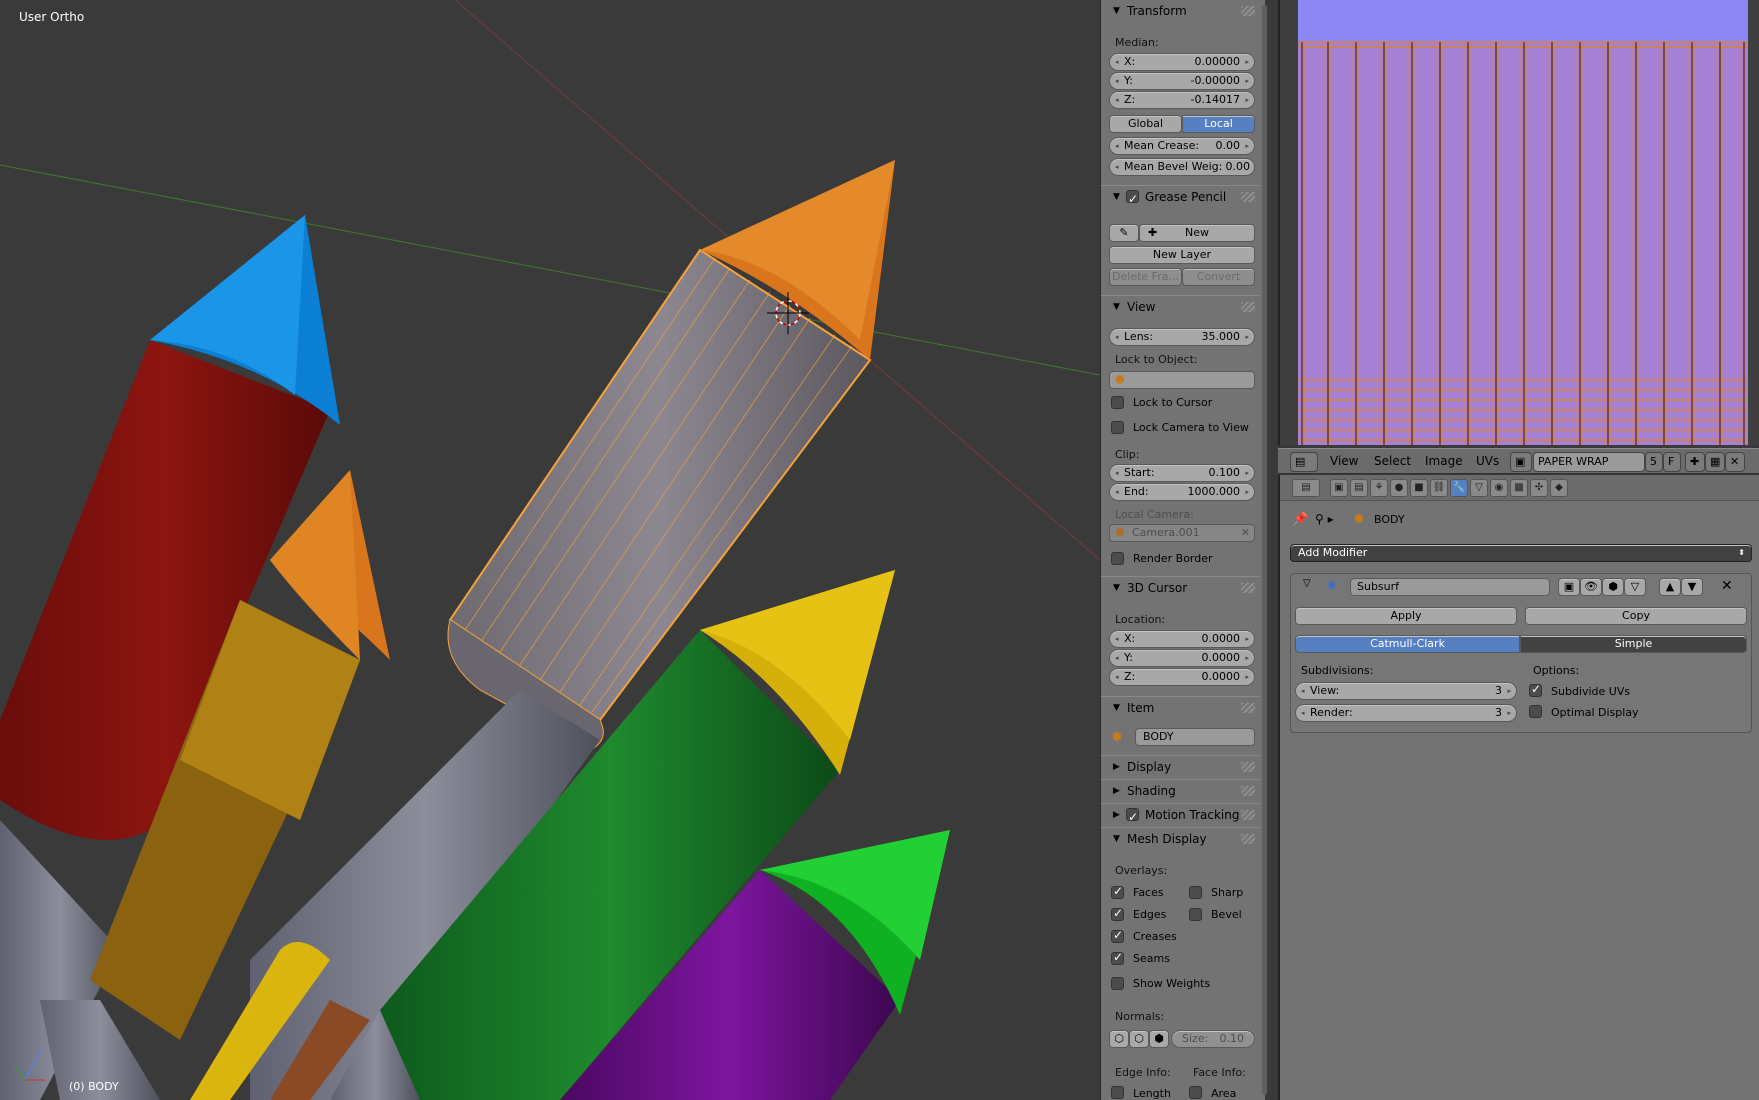  What do you see at coordinates (1519, 488) in the screenshot?
I see `texture-tab-icon: ▩` at bounding box center [1519, 488].